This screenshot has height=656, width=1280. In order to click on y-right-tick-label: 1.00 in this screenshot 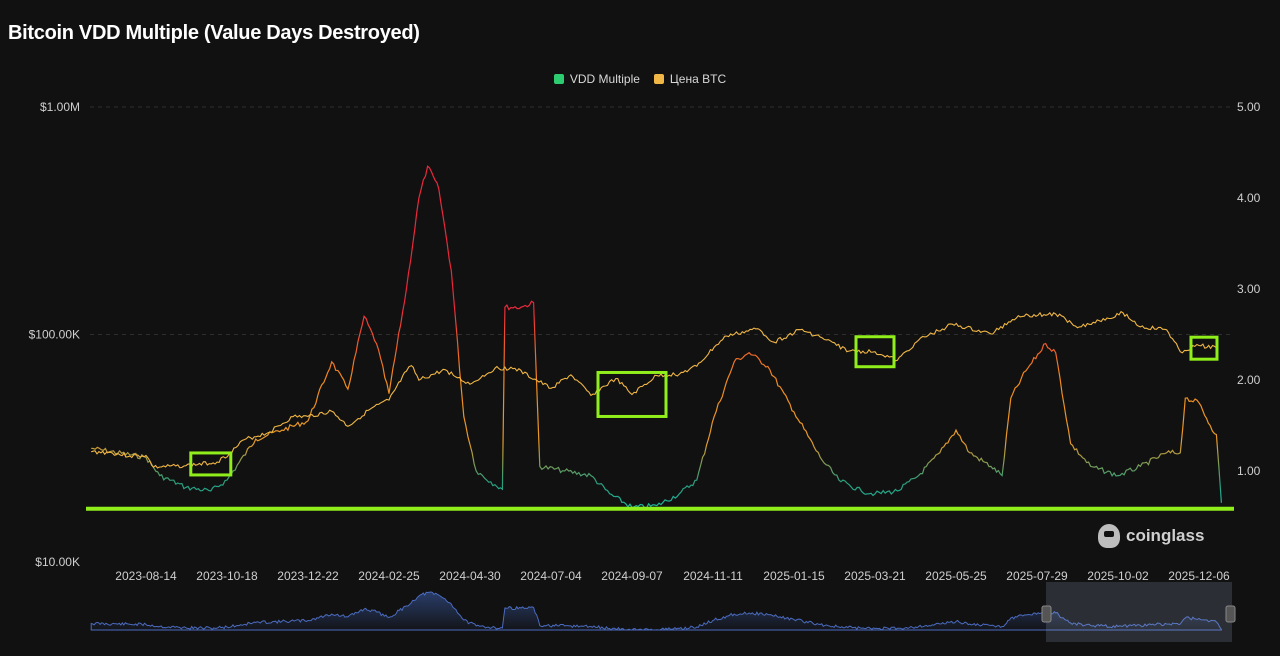, I will do `click(1249, 471)`.